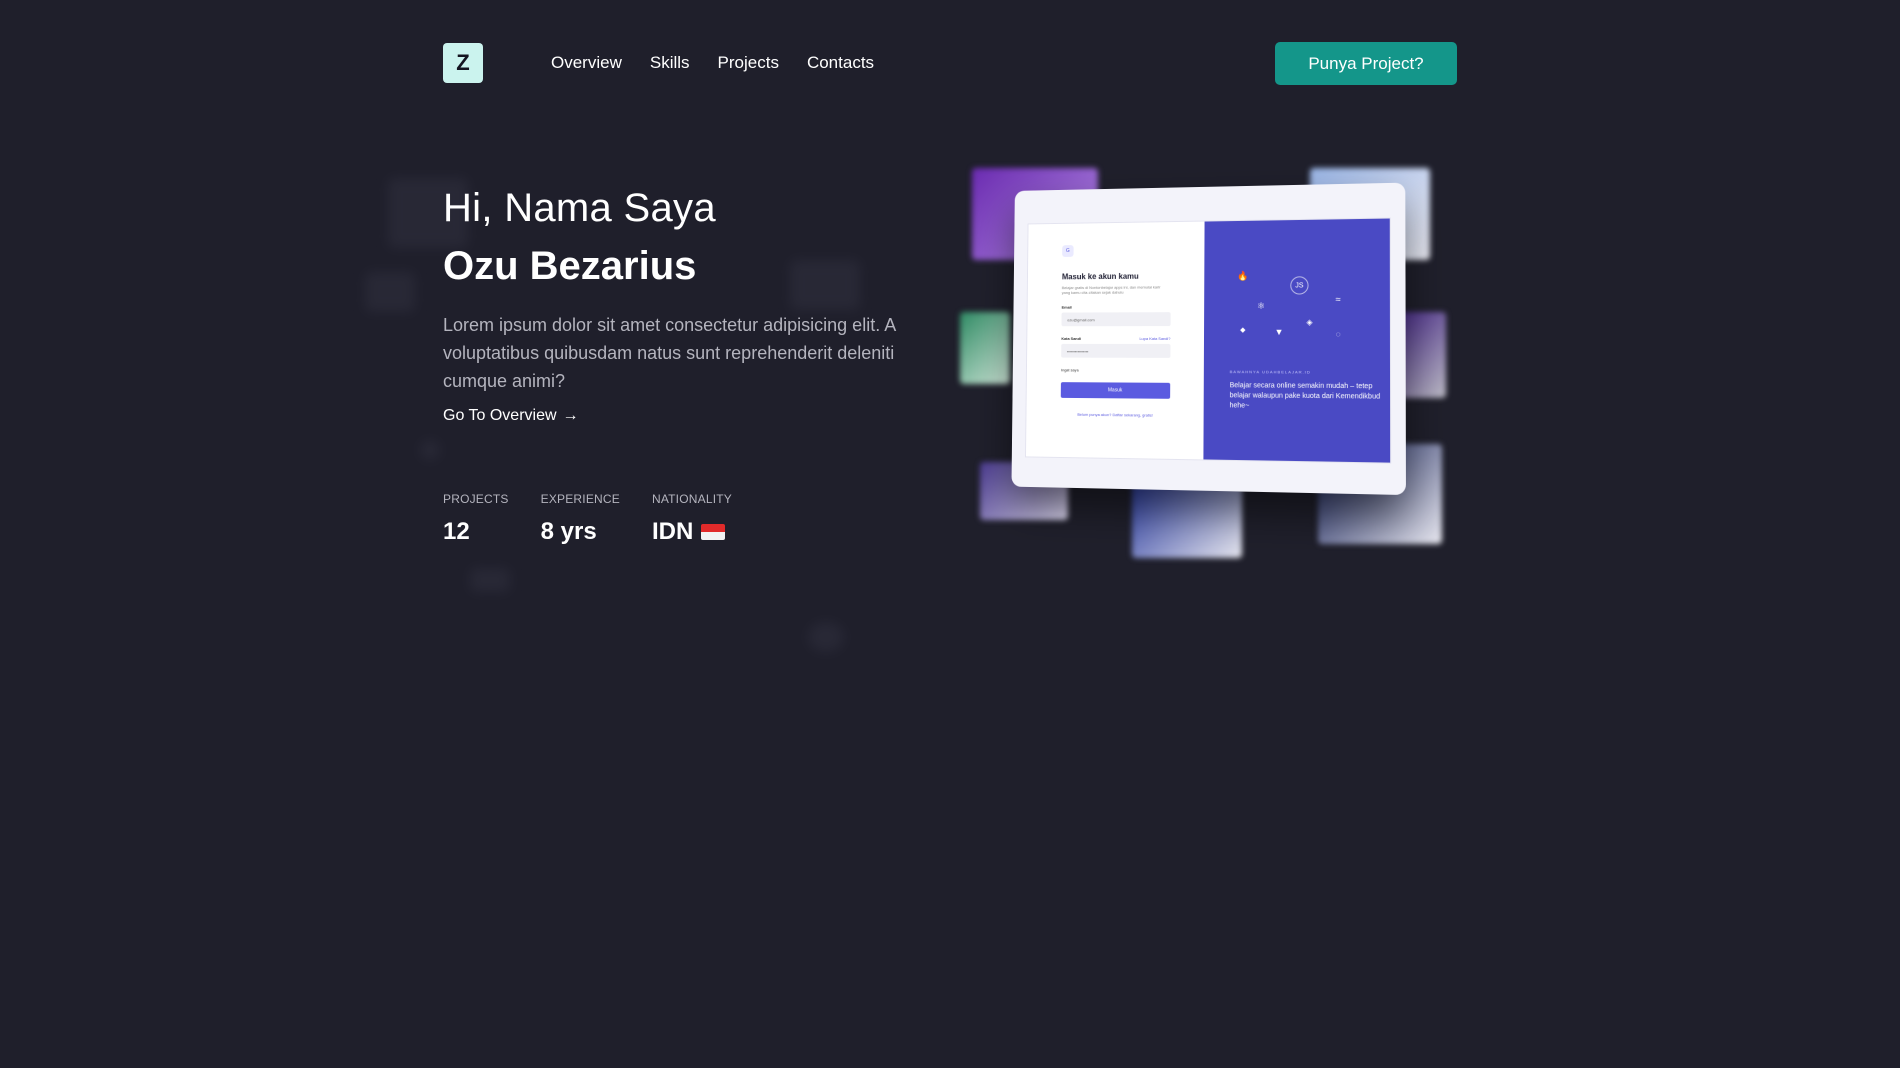  I want to click on stat-experience: EXPERIENCE 8 yrs, so click(580, 519).